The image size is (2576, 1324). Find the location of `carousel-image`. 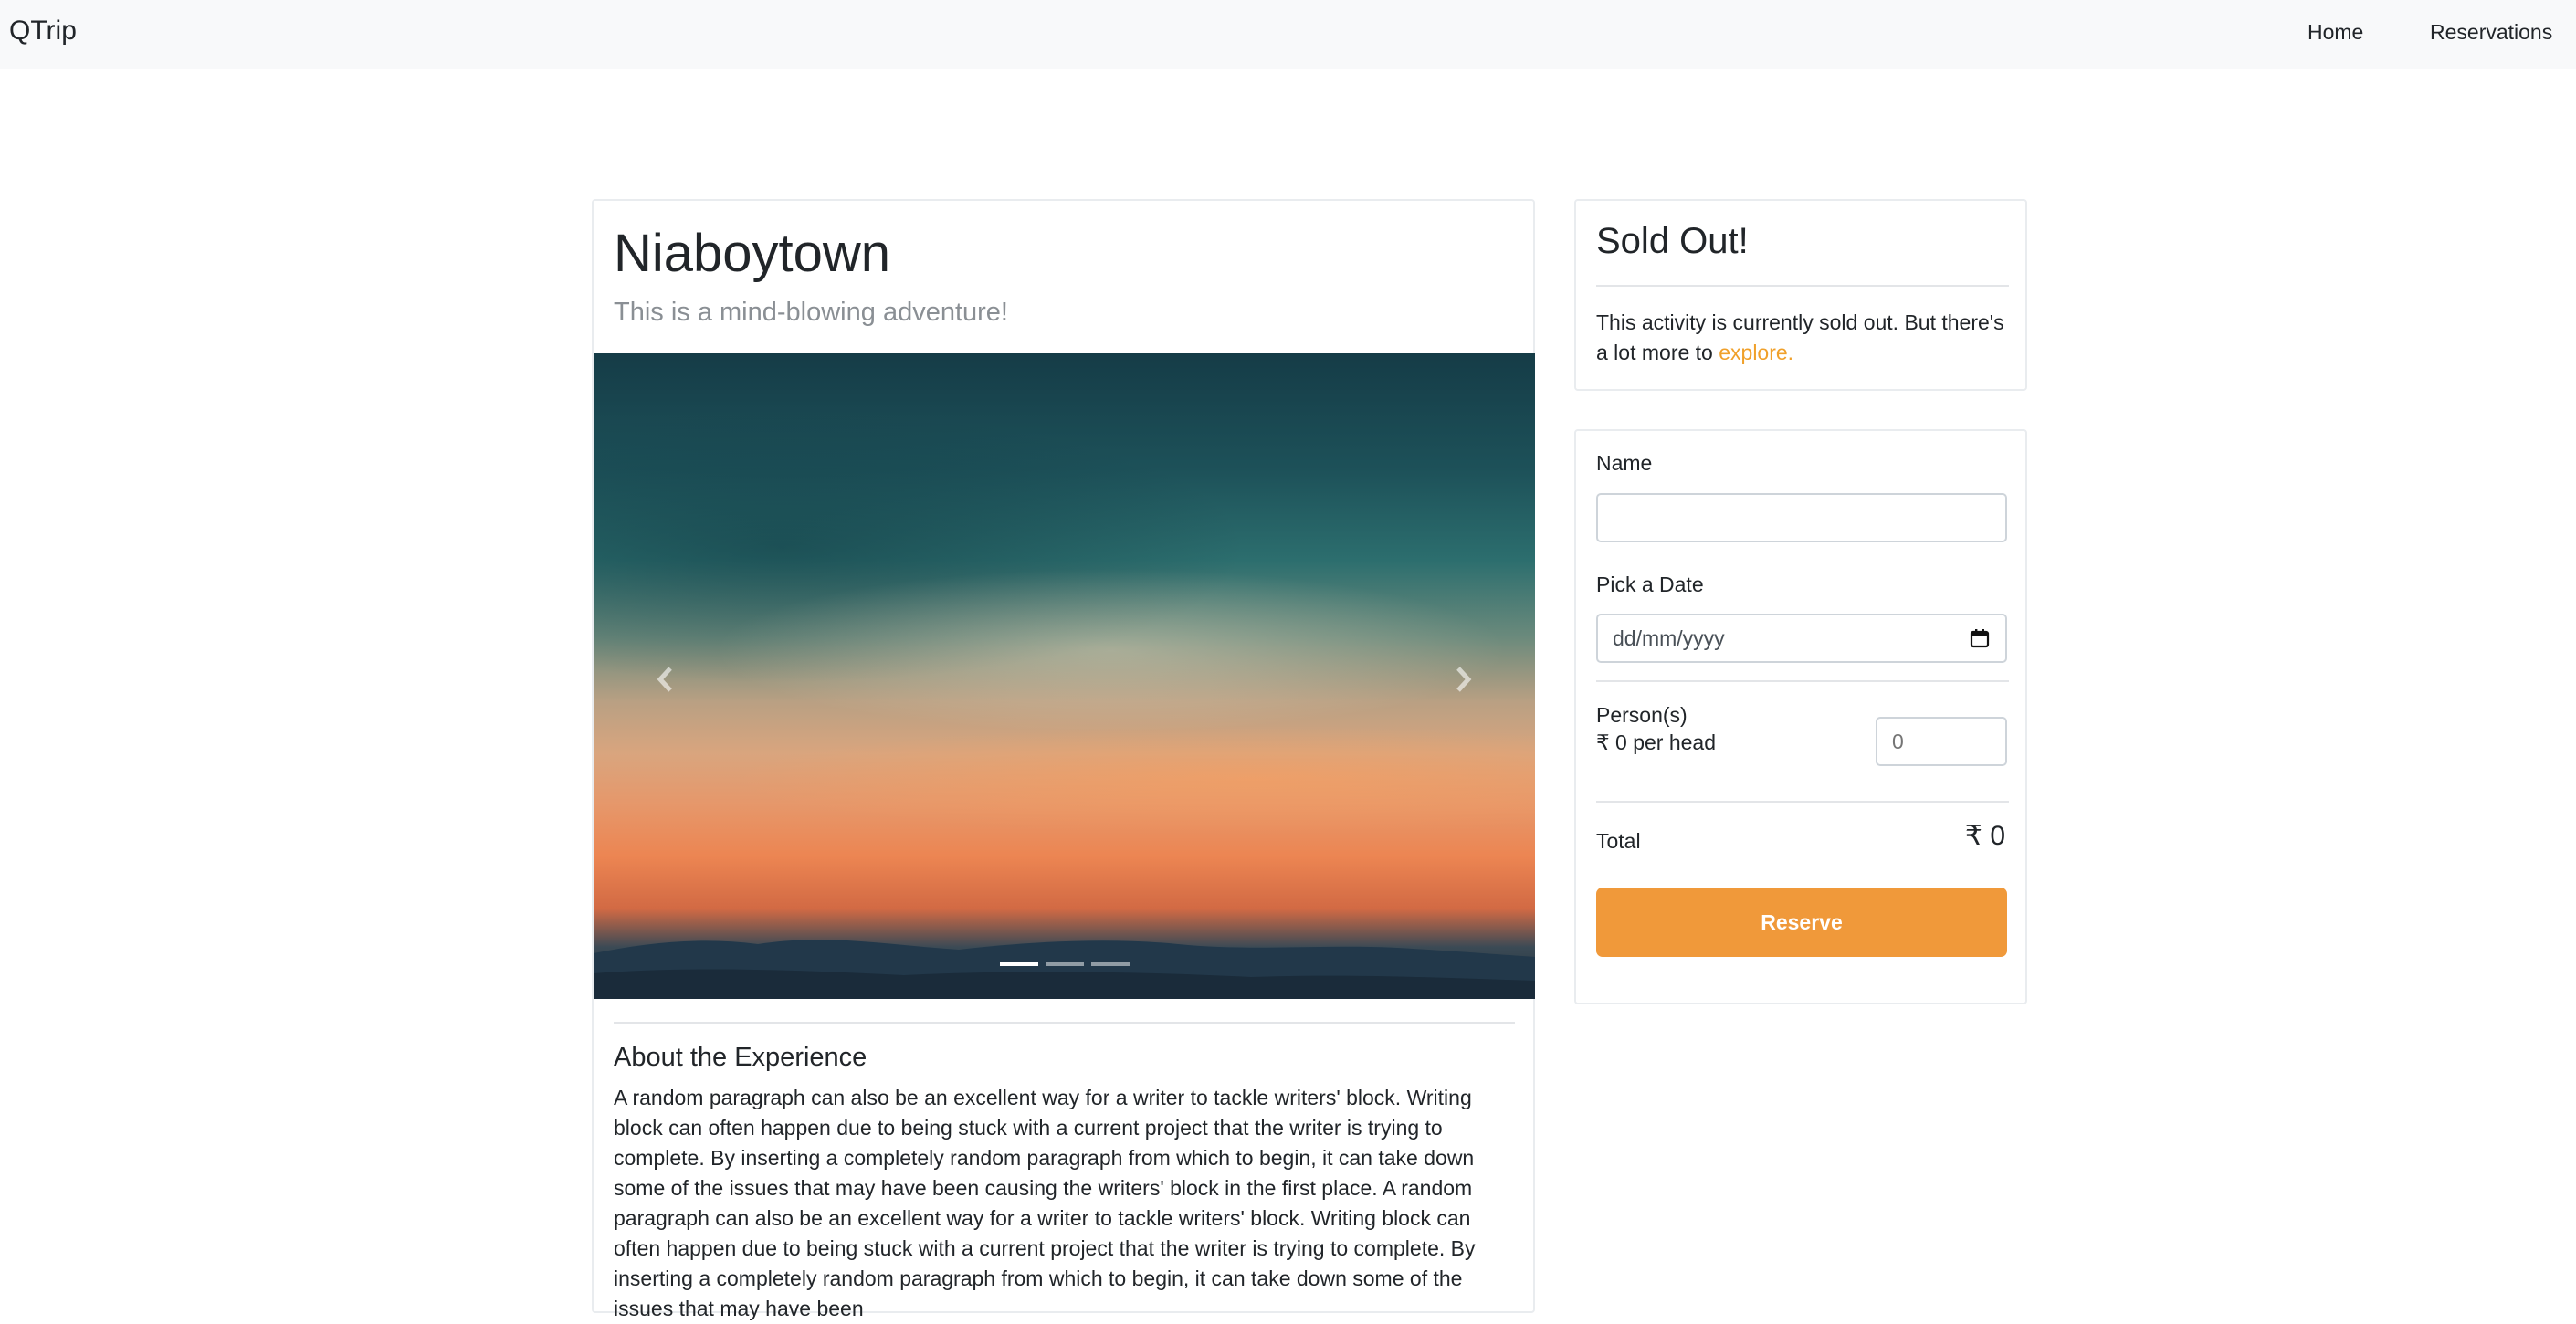

carousel-image is located at coordinates (1064, 970).